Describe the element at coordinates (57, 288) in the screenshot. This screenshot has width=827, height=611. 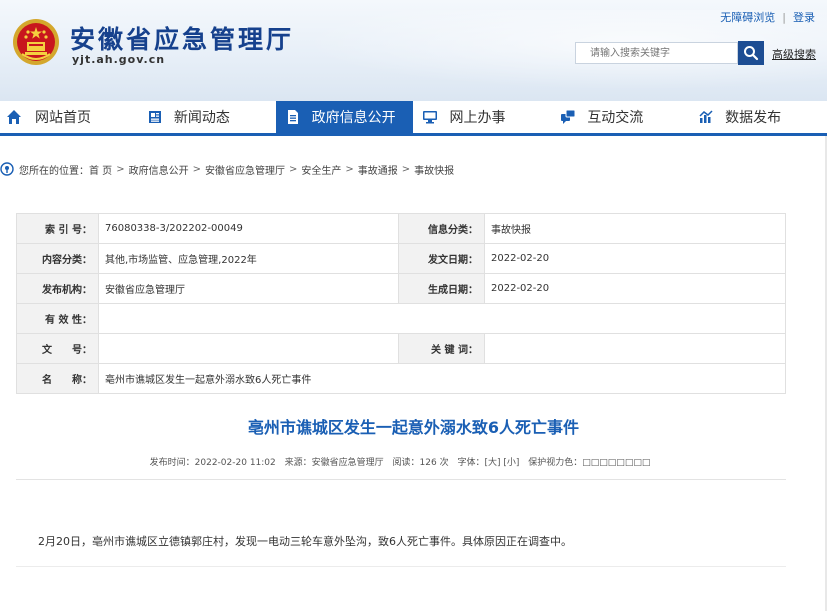
I see `meta-label: 发布机构：` at that location.